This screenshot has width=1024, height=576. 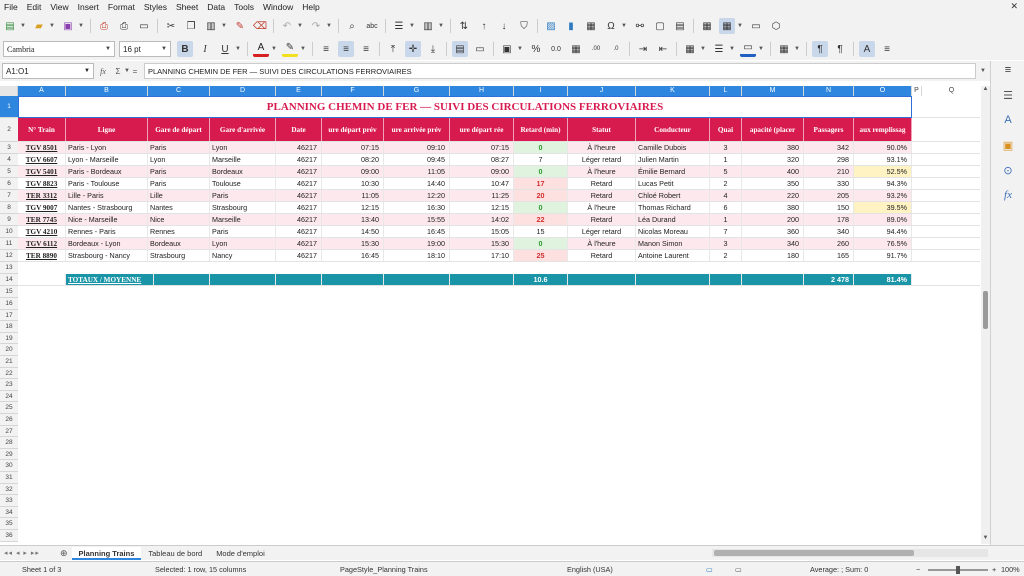 What do you see at coordinates (482, 159) in the screenshot?
I see `table-cell: 08:27` at bounding box center [482, 159].